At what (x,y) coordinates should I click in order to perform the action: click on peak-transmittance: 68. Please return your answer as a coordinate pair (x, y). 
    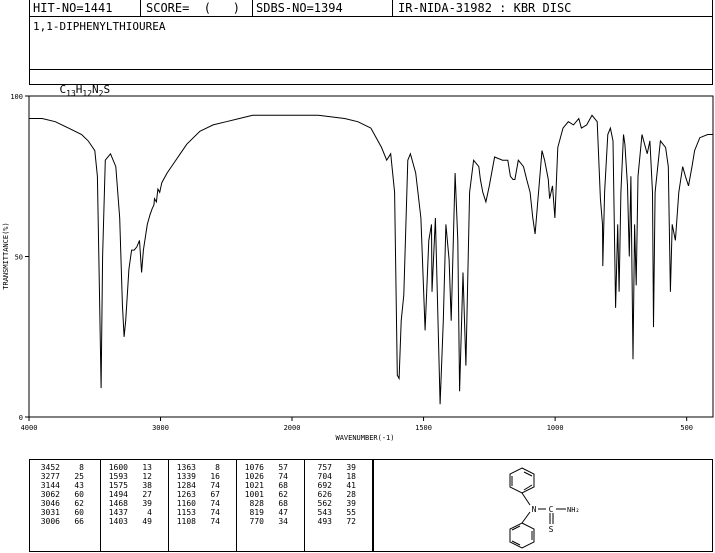
    Looking at the image, I should click on (283, 485).